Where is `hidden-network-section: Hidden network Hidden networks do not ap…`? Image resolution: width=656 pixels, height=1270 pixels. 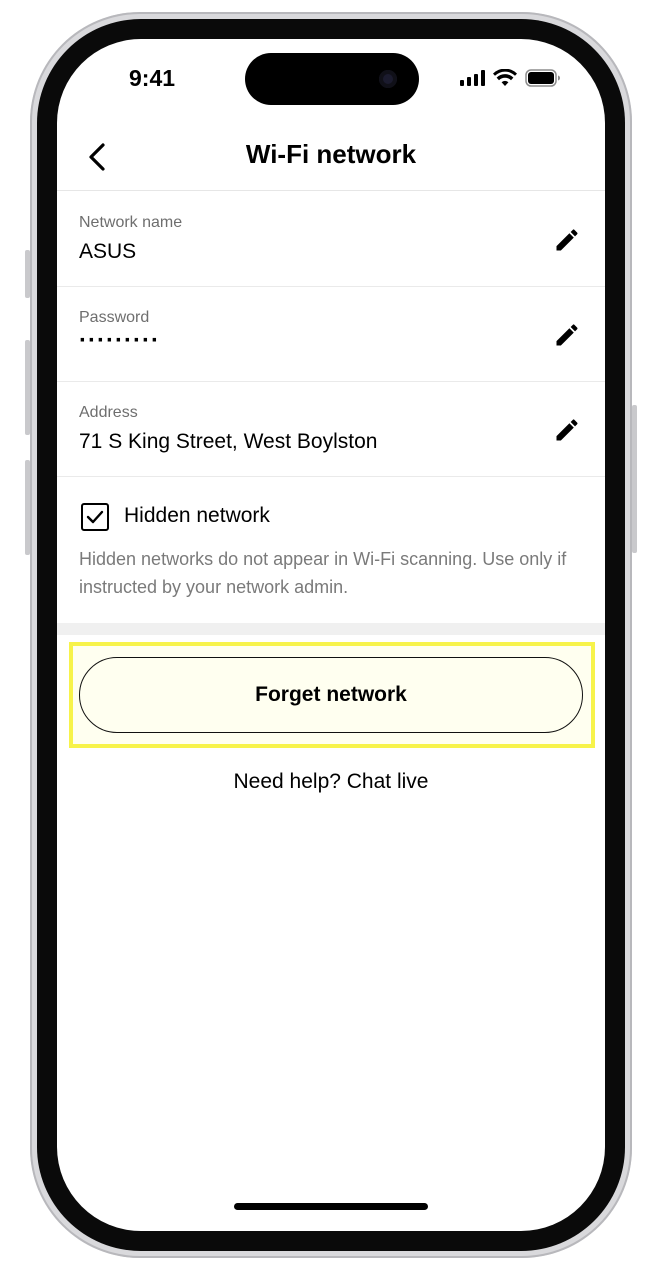
hidden-network-section: Hidden network Hidden networks do not ap… is located at coordinates (331, 550).